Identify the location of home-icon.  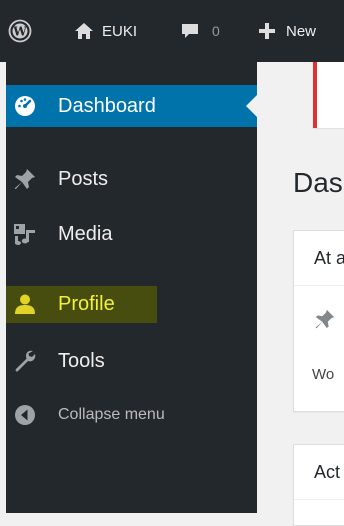
(84, 31).